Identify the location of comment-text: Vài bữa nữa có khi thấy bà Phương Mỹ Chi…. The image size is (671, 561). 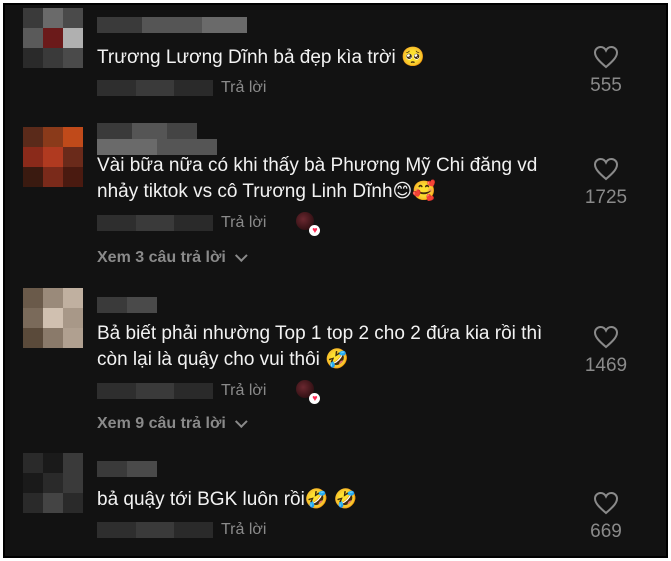
(317, 178).